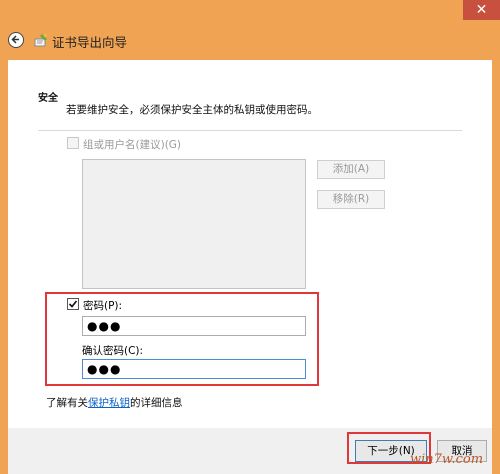 Image resolution: width=500 pixels, height=474 pixels. Describe the element at coordinates (156, 403) in the screenshot. I see `info-suffix: 的详细信息` at that location.